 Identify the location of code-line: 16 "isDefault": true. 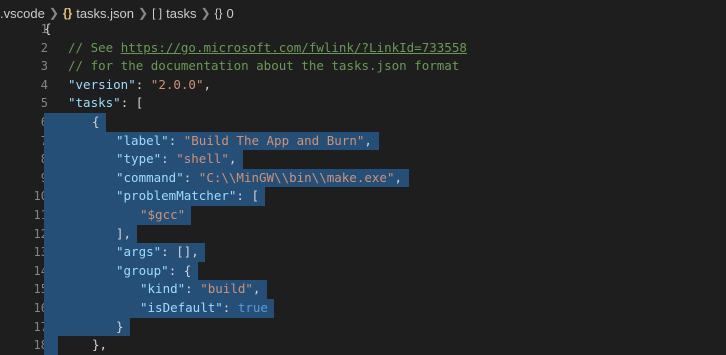
(363, 308).